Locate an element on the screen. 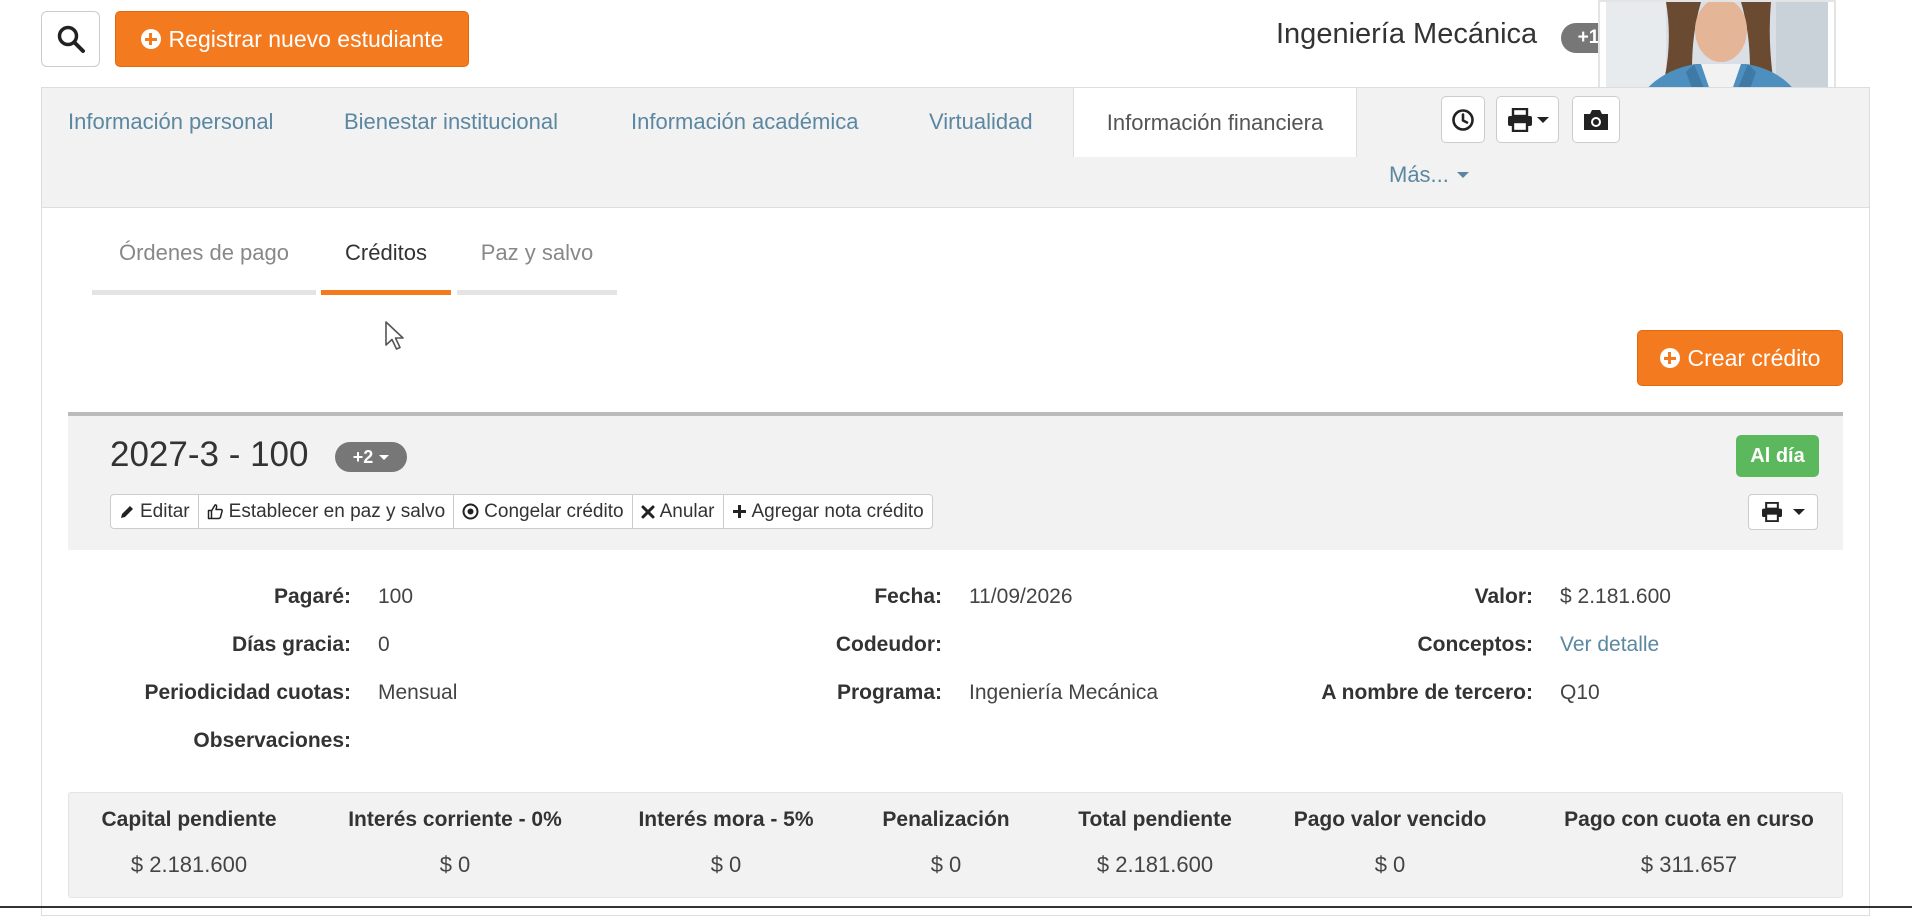 The width and height of the screenshot is (1912, 916). plus-icon is located at coordinates (739, 511).